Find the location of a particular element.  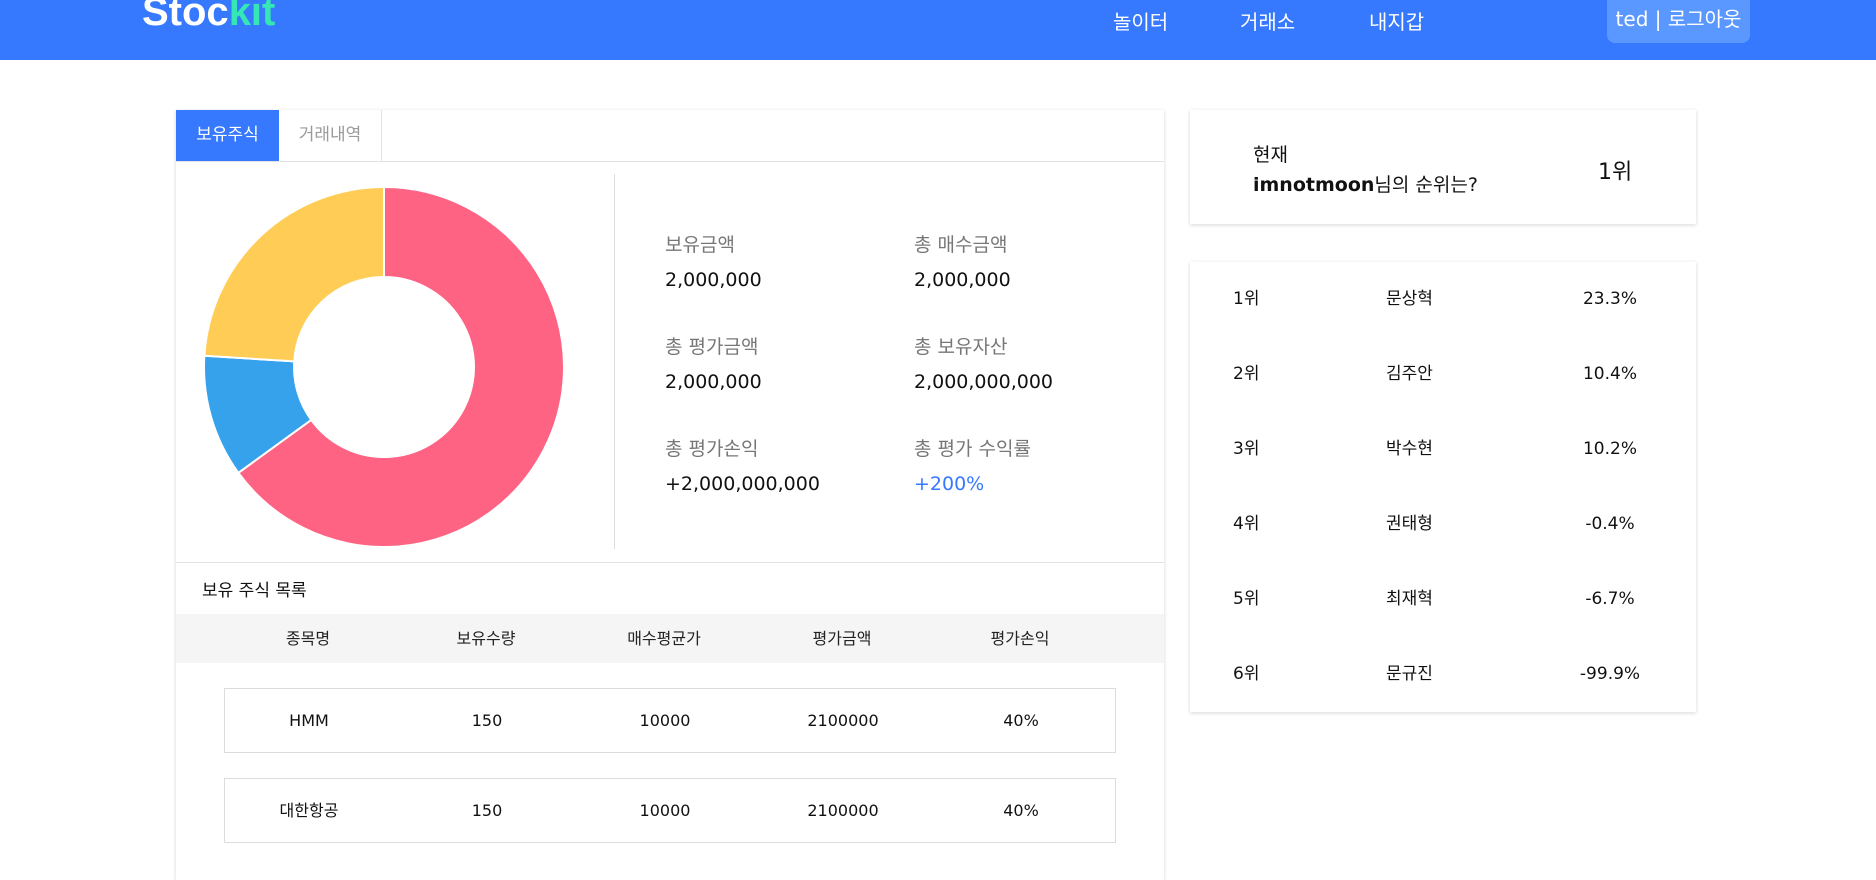

rank-username: imnotmoon is located at coordinates (1314, 185).